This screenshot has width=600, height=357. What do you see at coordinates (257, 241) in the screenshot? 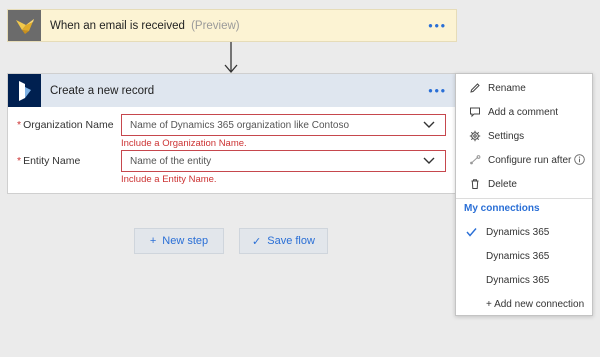
I see `checkmark-icon: ✓` at bounding box center [257, 241].